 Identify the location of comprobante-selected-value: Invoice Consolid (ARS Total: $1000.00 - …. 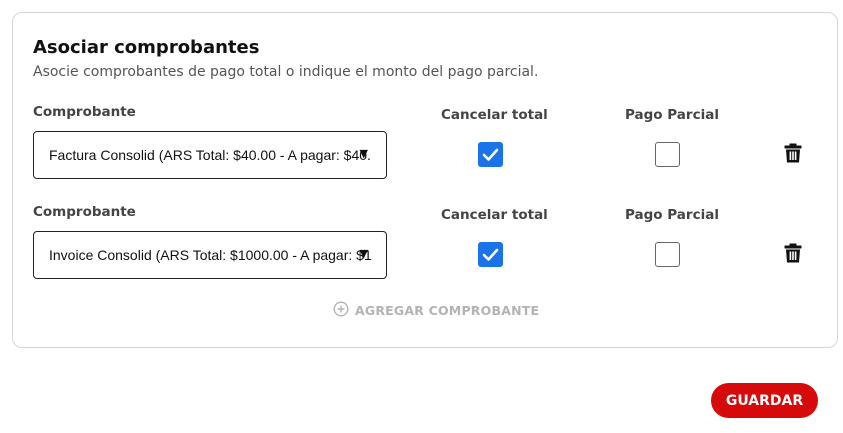
(210, 255).